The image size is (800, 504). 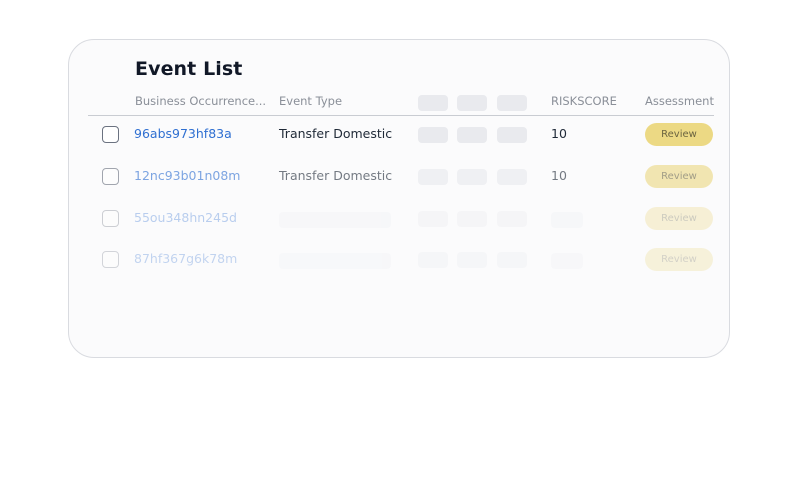 I want to click on column-header-assessment: Assessment, so click(x=679, y=101).